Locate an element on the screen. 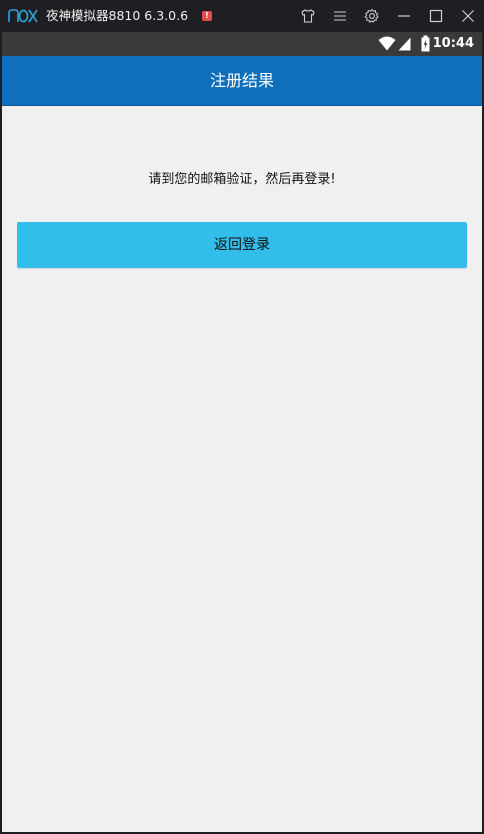 The height and width of the screenshot is (834, 484). android-status-bar: 10:44 is located at coordinates (242, 44).